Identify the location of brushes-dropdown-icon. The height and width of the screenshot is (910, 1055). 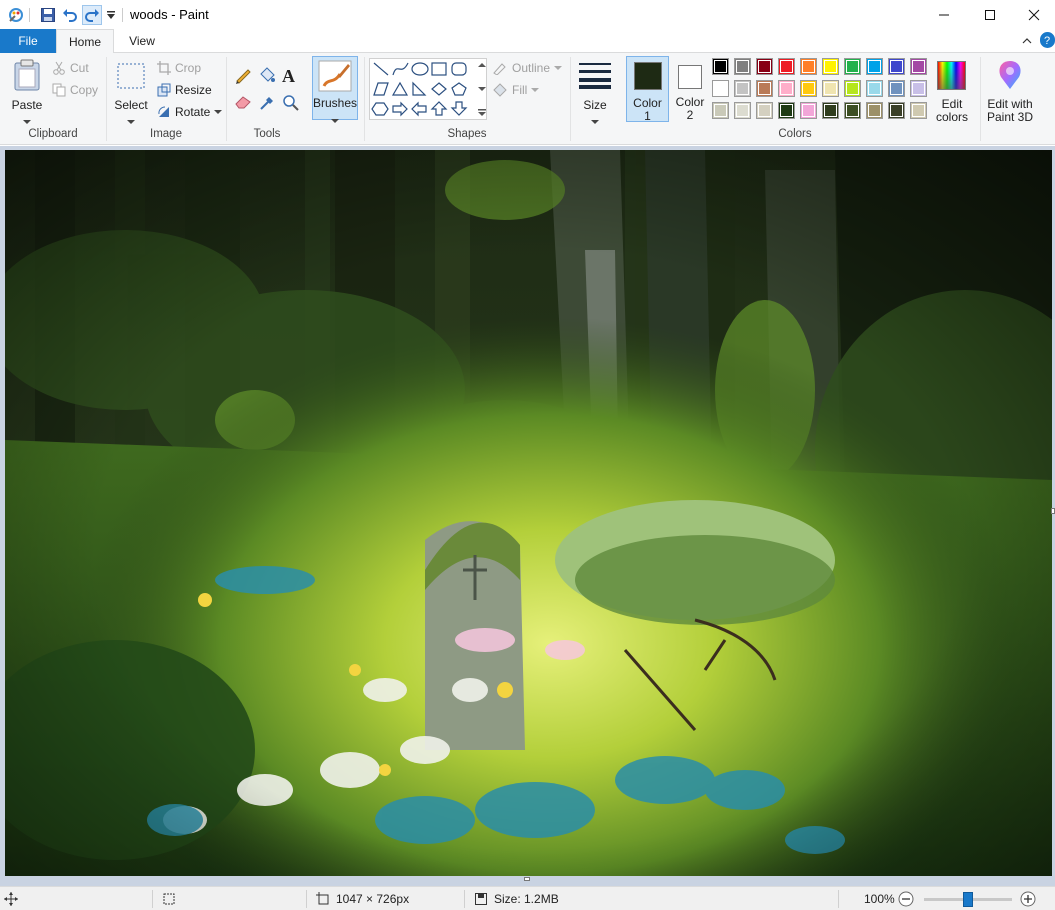
(335, 120).